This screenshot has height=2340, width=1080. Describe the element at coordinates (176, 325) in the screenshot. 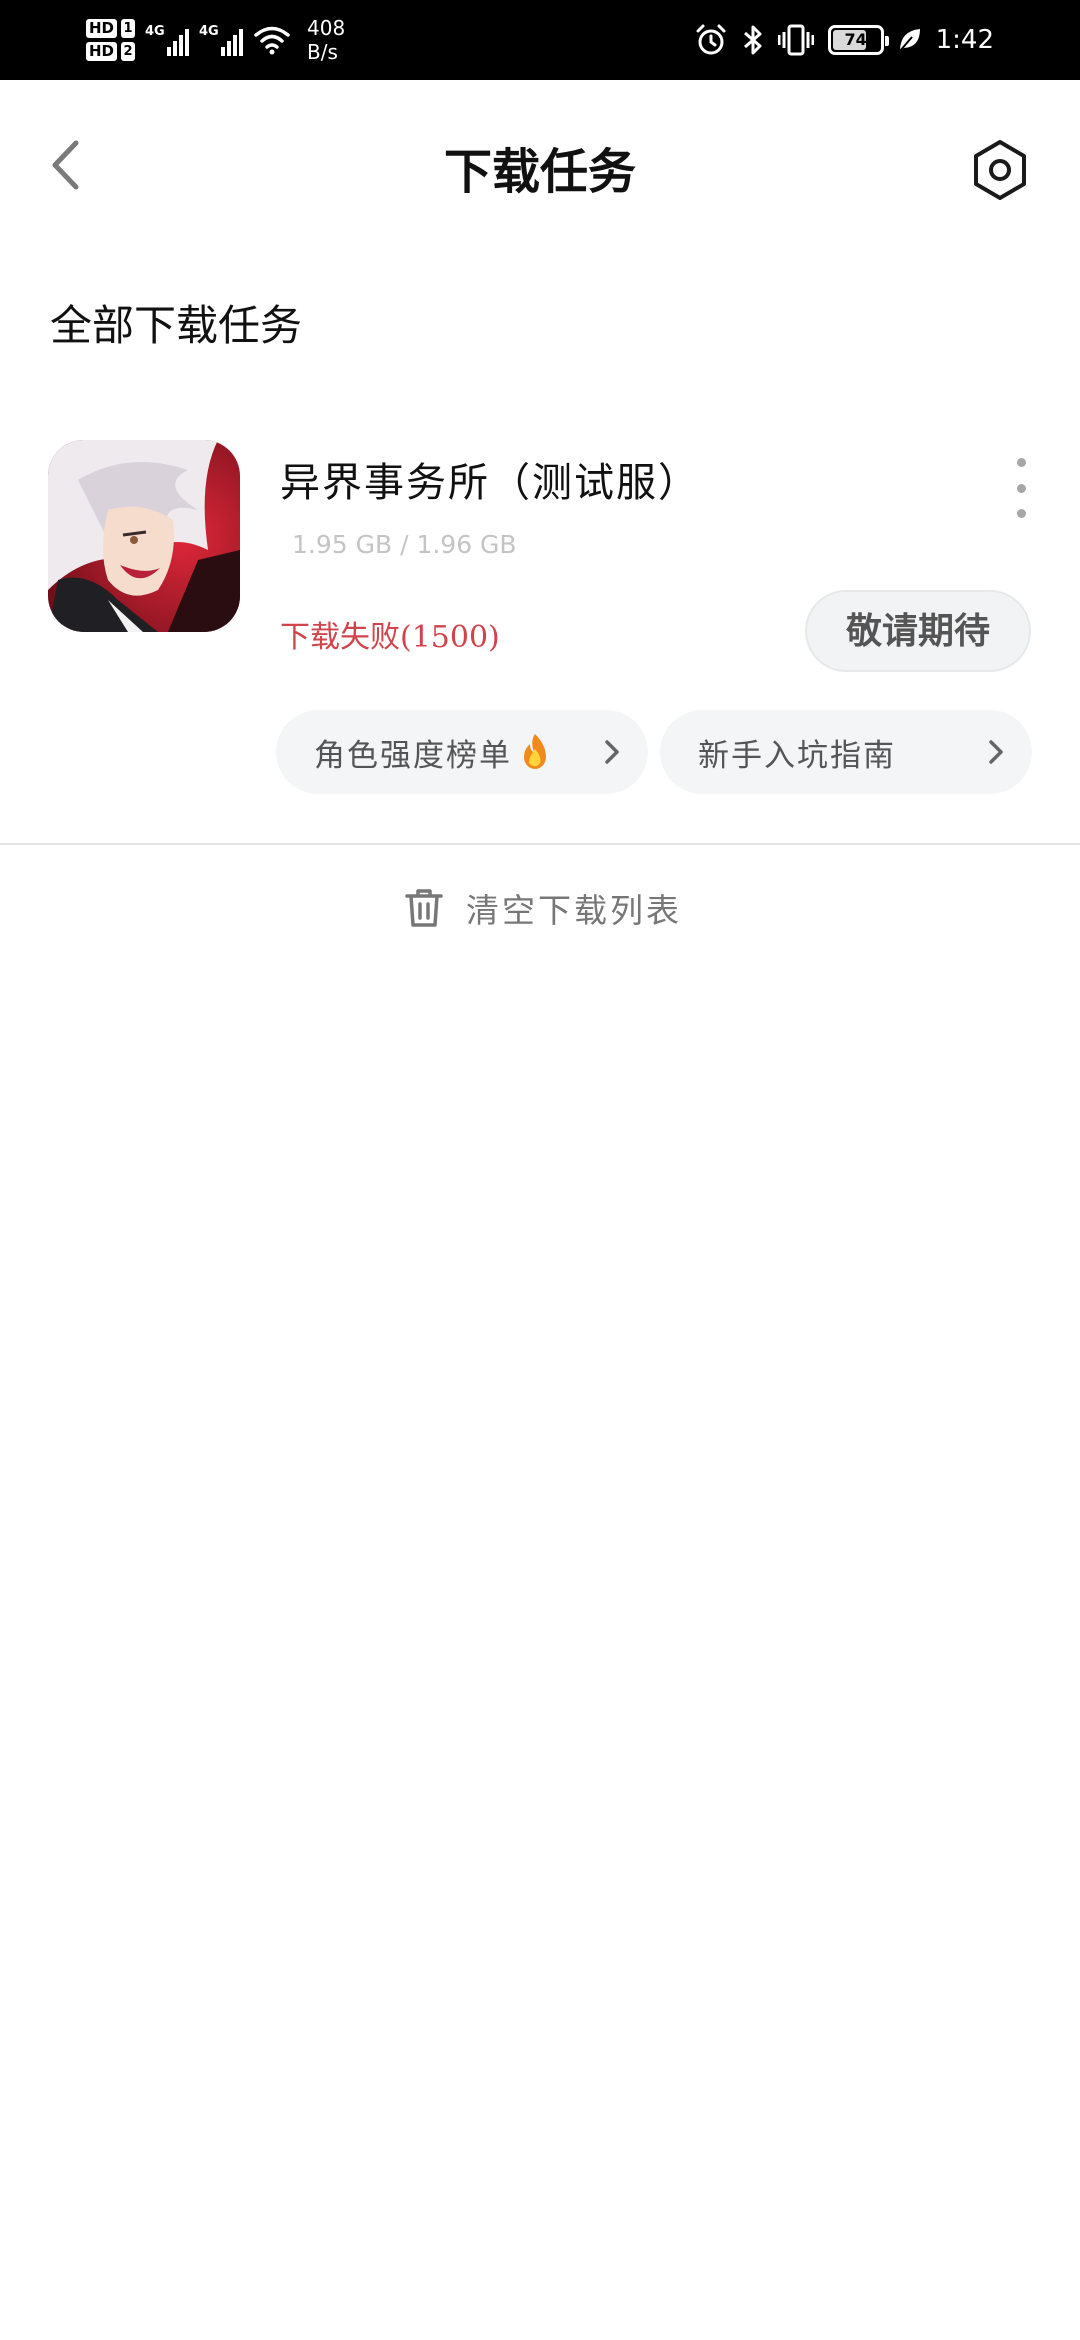

I see `section-title: 全部下载任务` at that location.